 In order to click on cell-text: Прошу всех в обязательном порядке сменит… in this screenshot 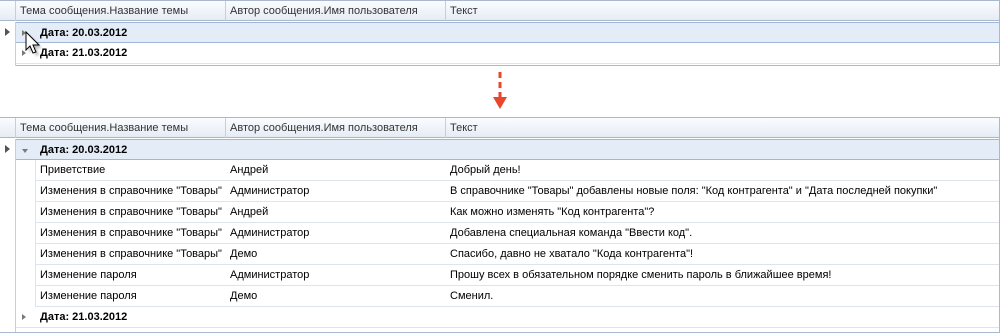, I will do `click(641, 275)`.